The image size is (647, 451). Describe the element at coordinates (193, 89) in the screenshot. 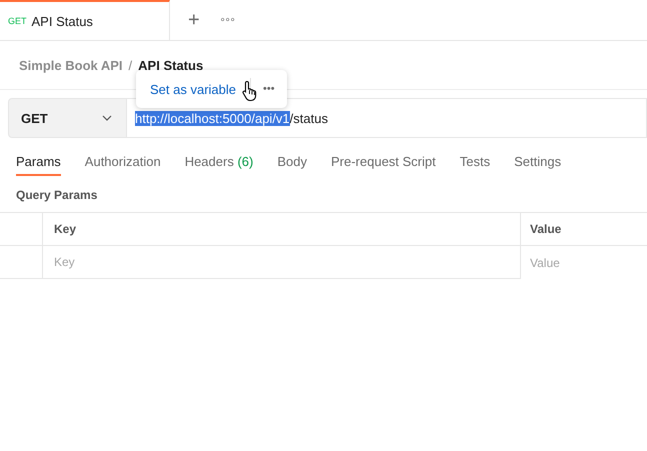

I see `set-variable-button: Set as variable` at that location.